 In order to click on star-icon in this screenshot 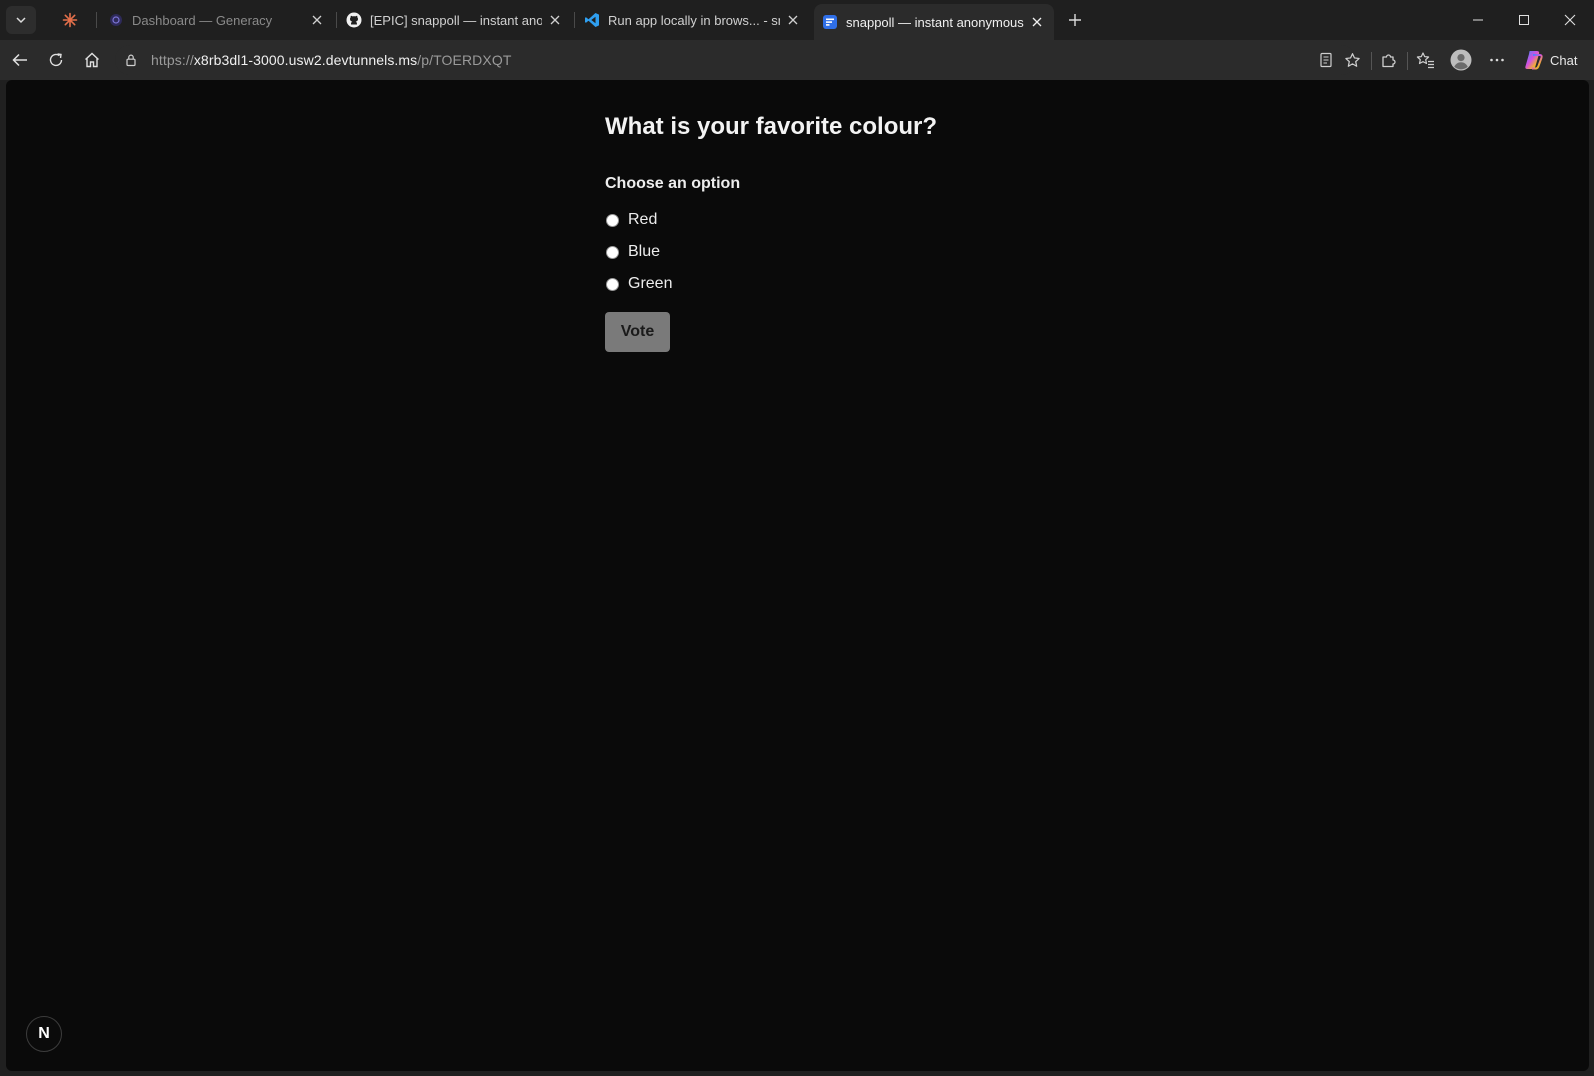, I will do `click(1352, 59)`.